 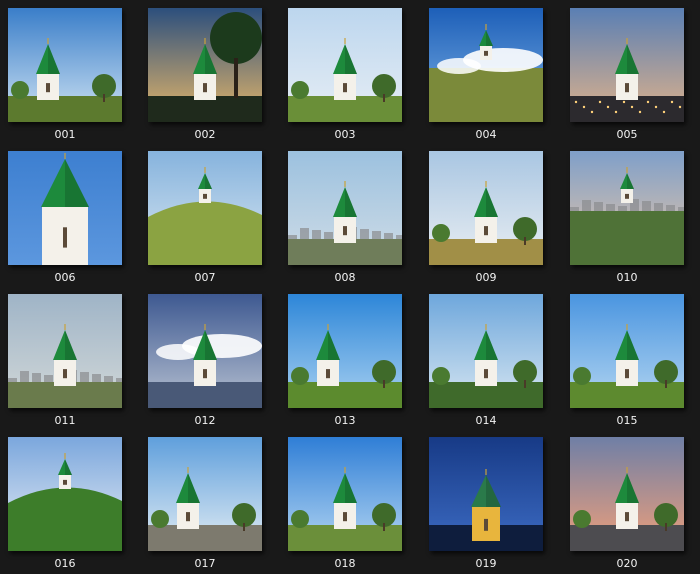 I want to click on thumbnail-tile: 002, so click(x=205, y=74).